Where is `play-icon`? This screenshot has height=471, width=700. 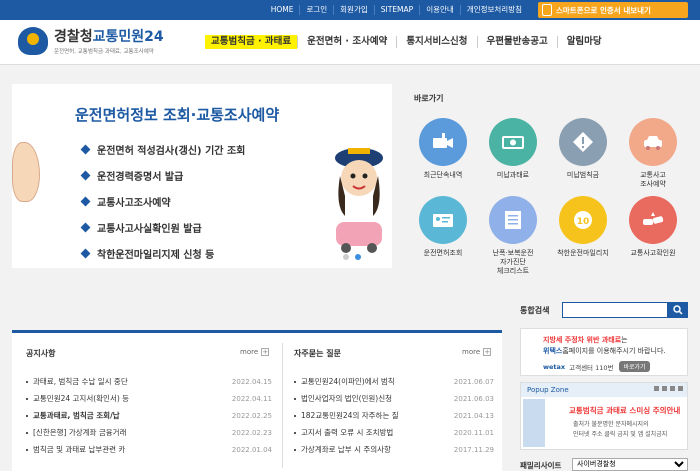
play-icon is located at coordinates (672, 388).